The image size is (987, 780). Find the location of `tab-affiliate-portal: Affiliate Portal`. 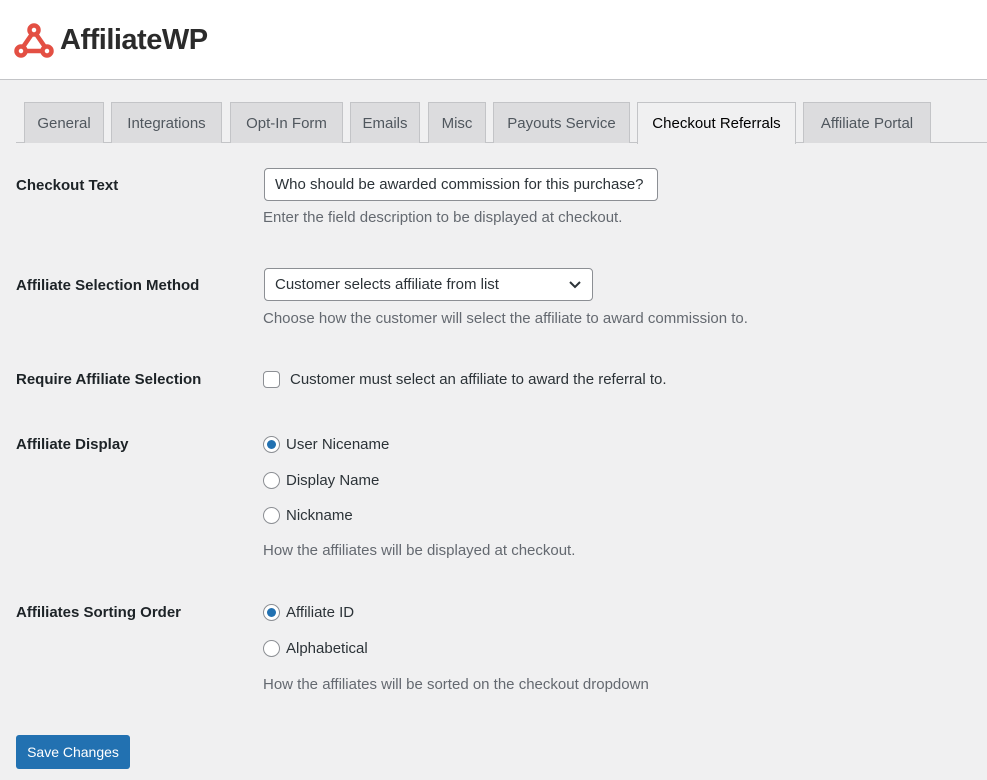

tab-affiliate-portal: Affiliate Portal is located at coordinates (867, 122).